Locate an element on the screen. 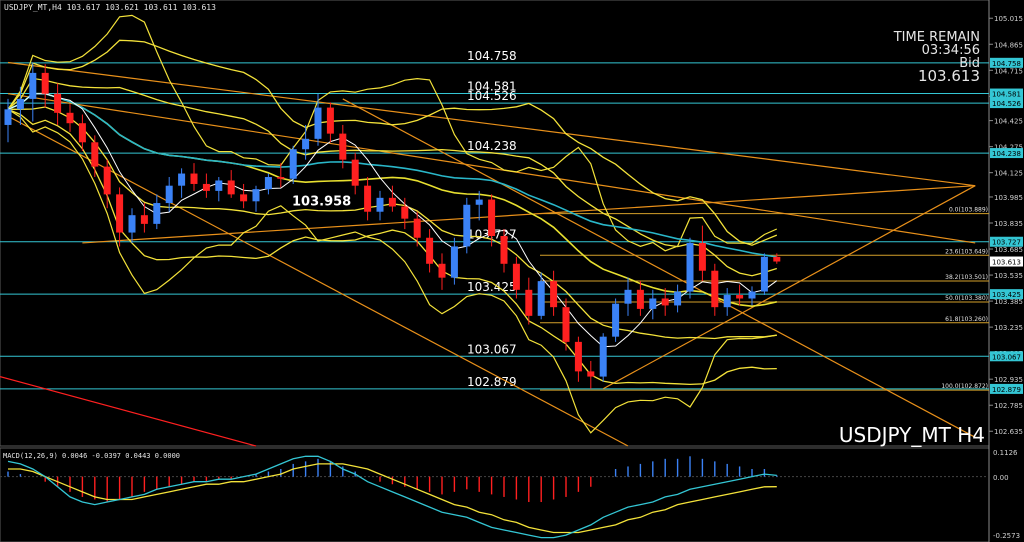 The width and height of the screenshot is (1024, 542). y-axis-tick-label: 103.385 is located at coordinates (1008, 302).